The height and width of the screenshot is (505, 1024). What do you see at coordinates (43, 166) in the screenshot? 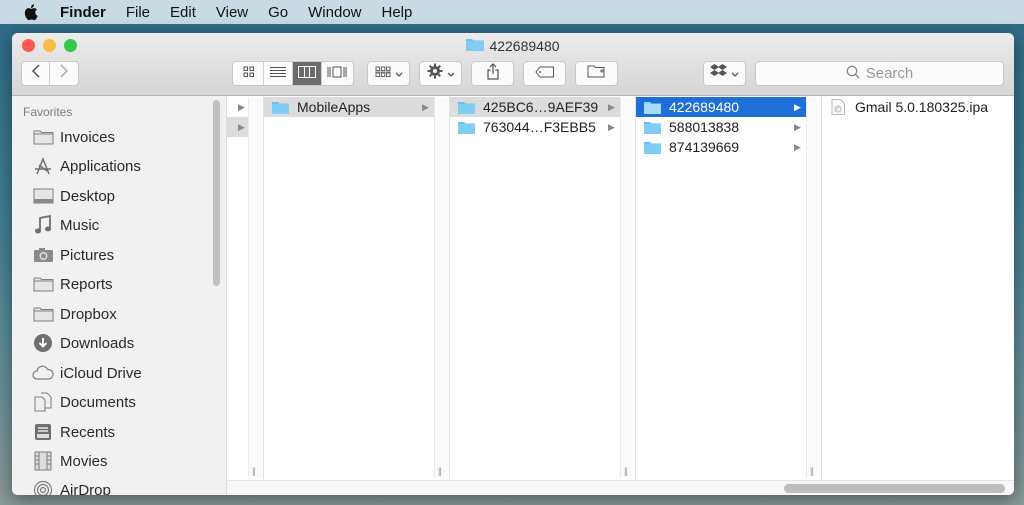
I see `applications-icon` at bounding box center [43, 166].